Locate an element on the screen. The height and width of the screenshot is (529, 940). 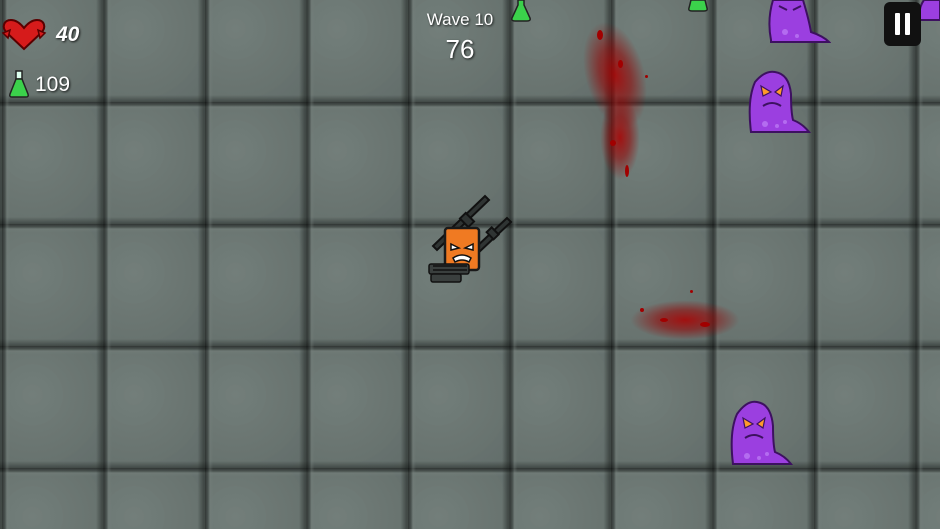
player-character is located at coordinates (470, 238).